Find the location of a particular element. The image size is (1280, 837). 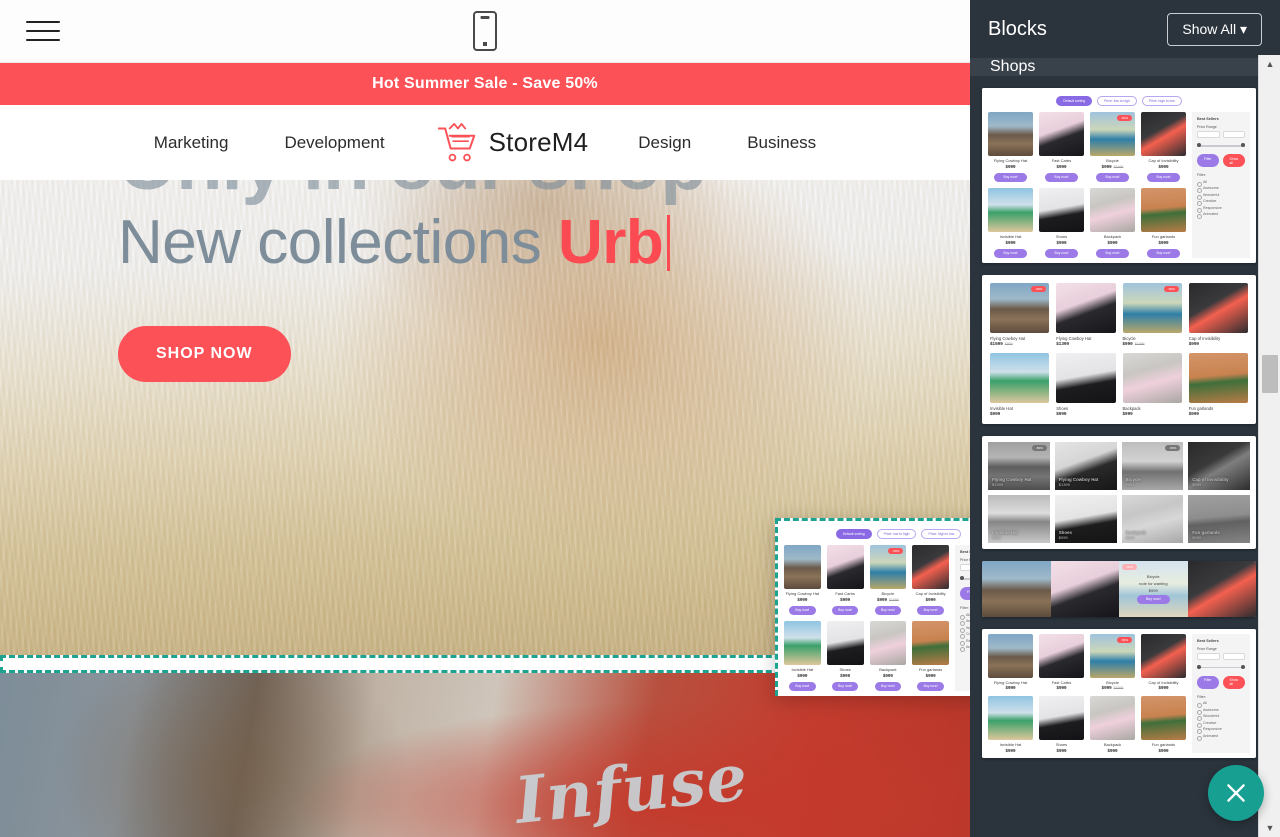

filter-option: Wonderful is located at coordinates (1221, 196).